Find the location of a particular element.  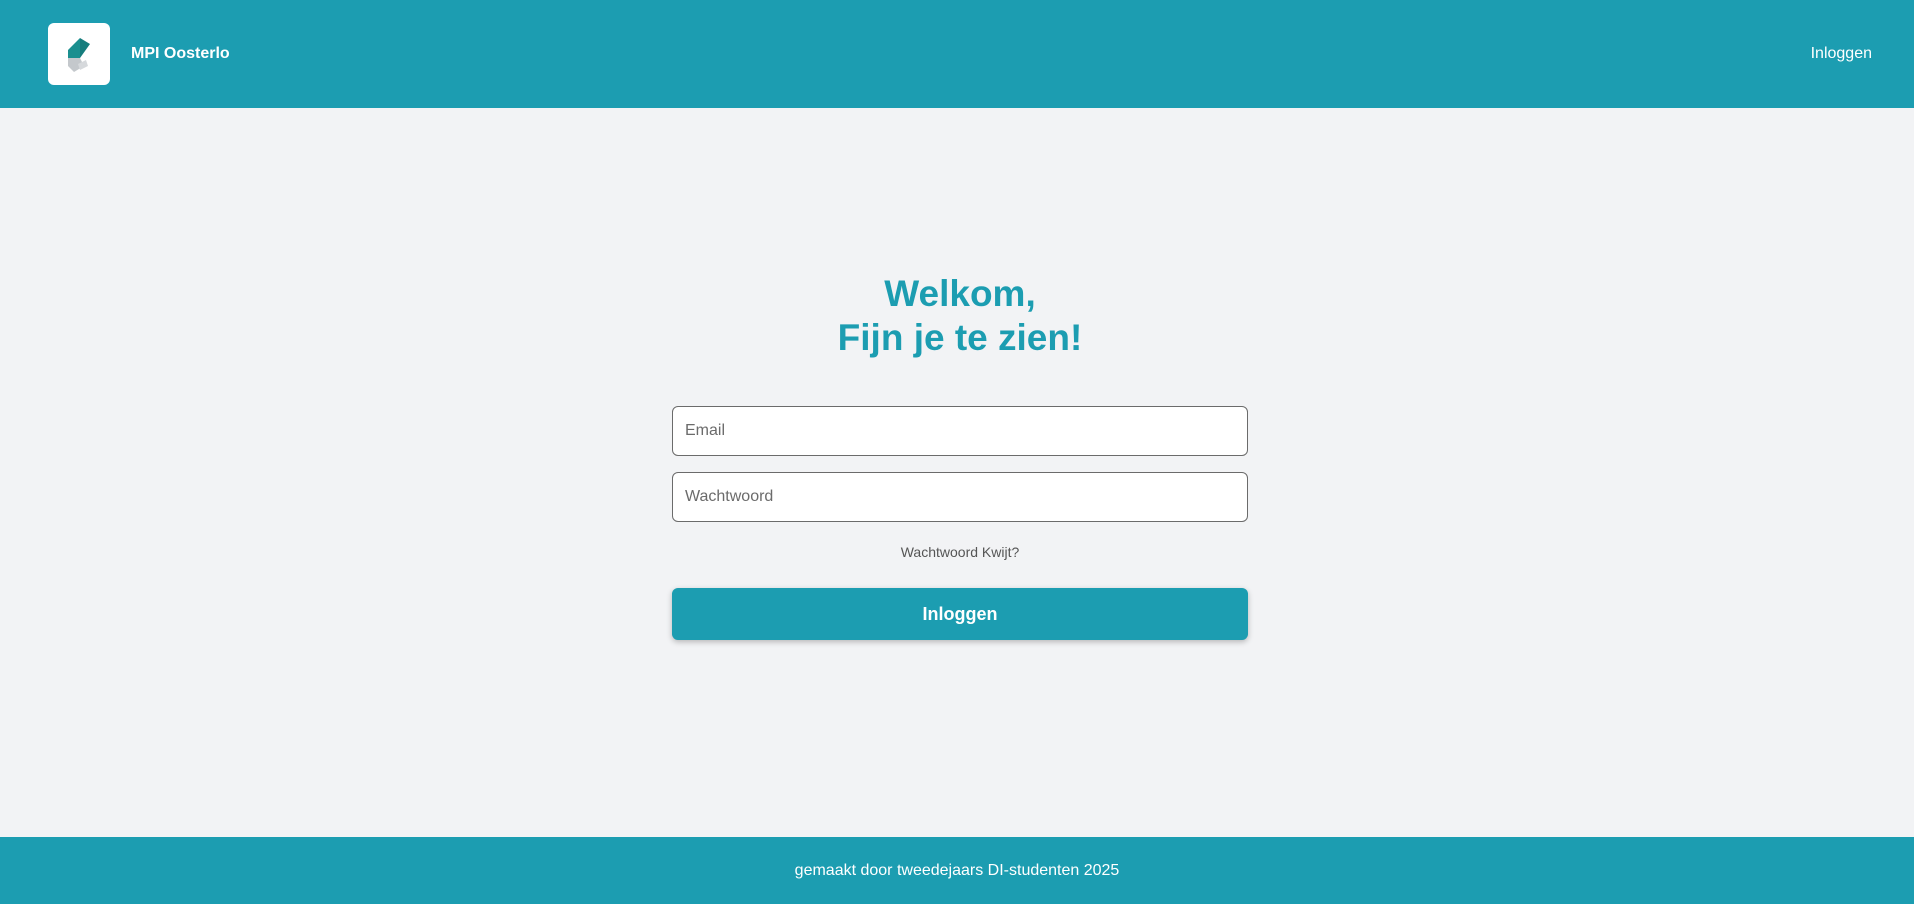

email-field is located at coordinates (960, 431).